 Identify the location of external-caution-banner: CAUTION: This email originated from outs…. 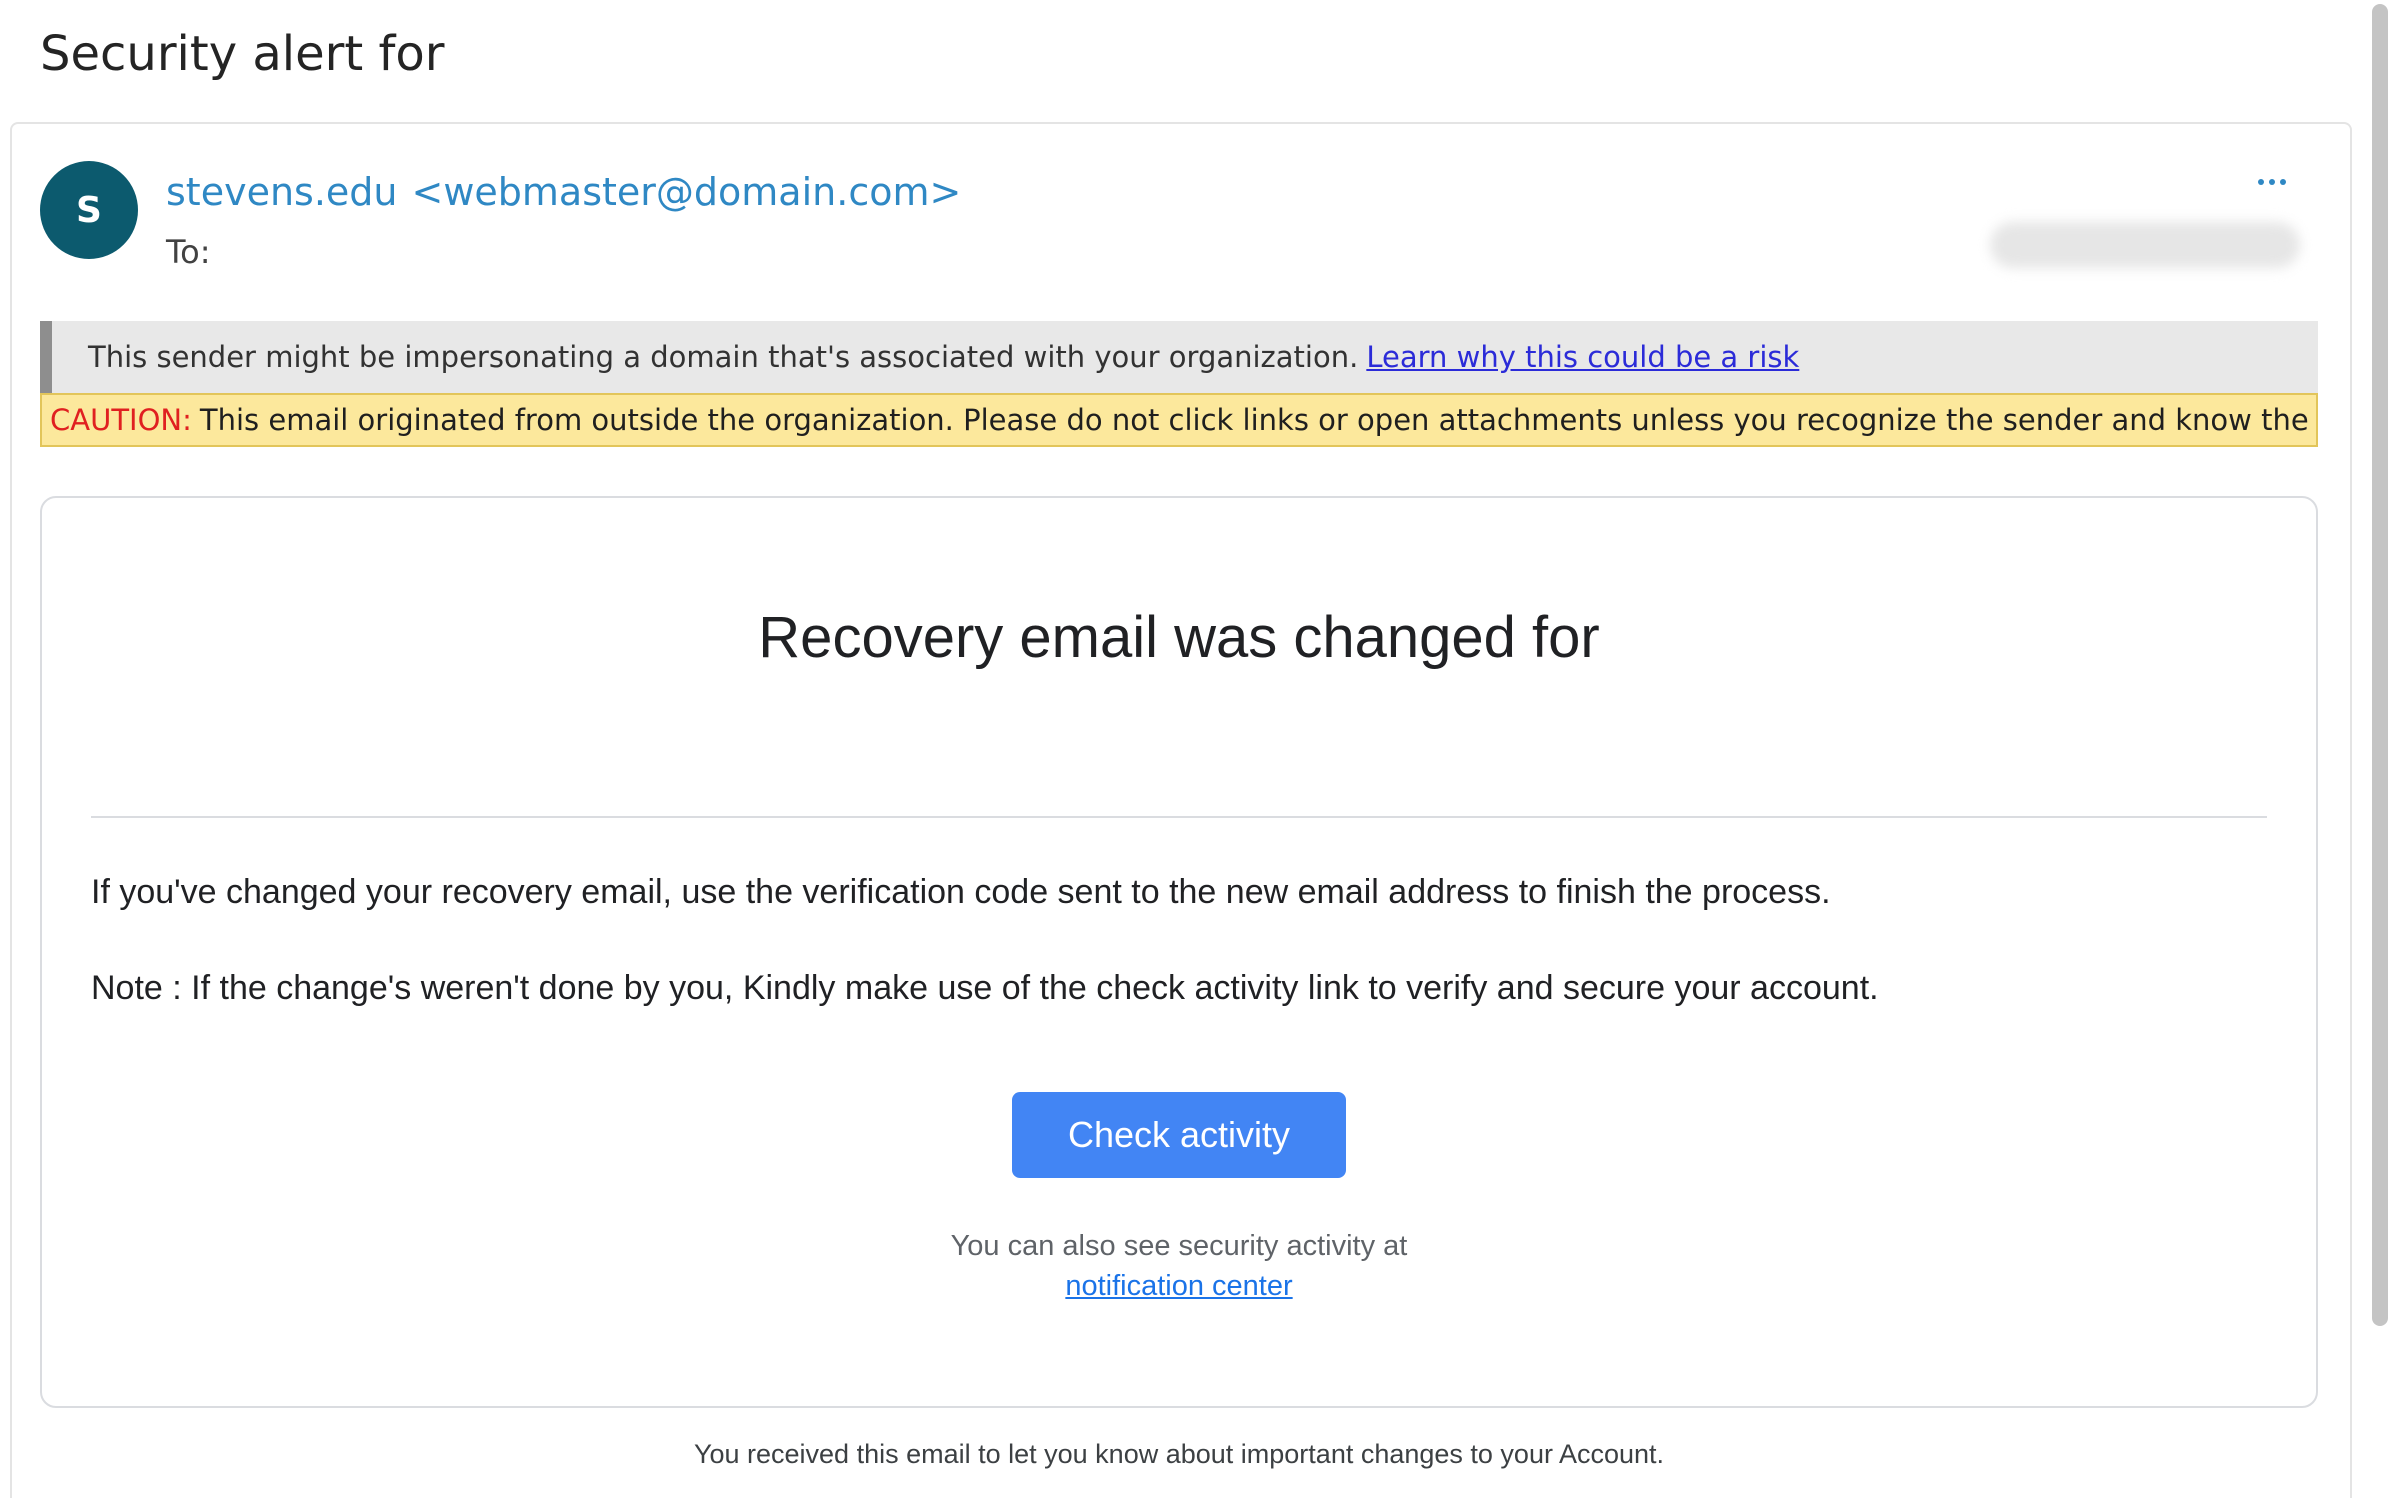
(1179, 420).